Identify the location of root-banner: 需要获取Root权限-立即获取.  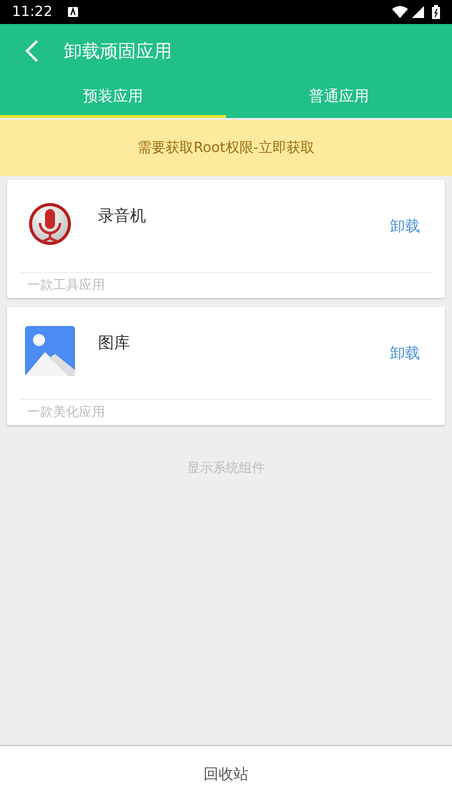
(226, 148).